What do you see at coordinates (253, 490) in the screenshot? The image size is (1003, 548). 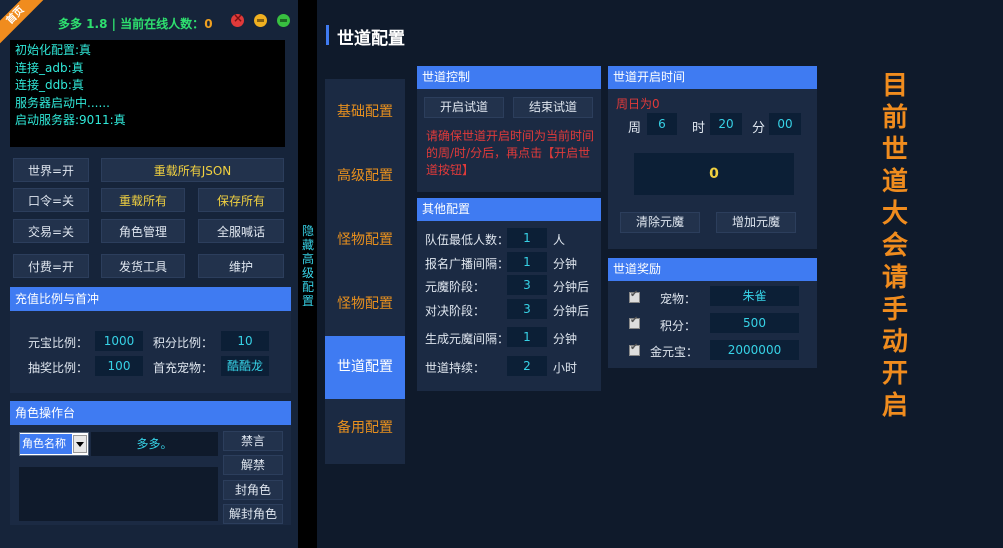 I see `ban-role-button: 封角色` at bounding box center [253, 490].